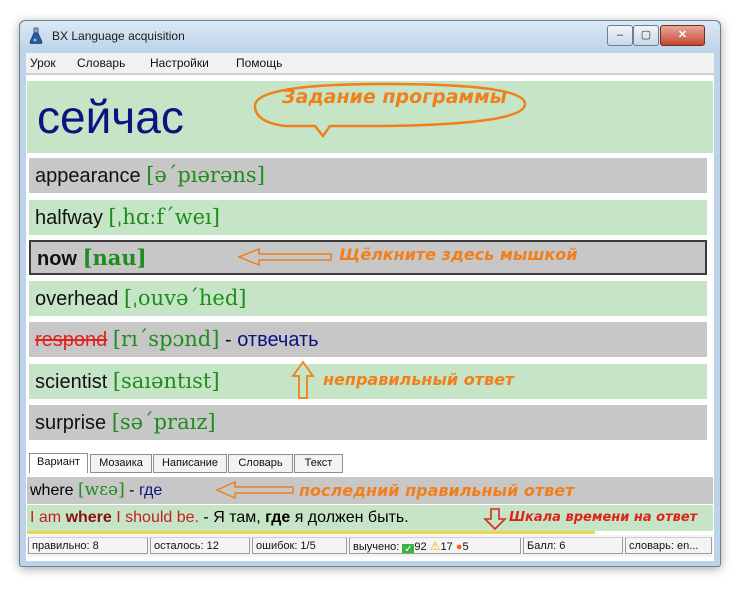 This screenshot has height=589, width=750. Describe the element at coordinates (299, 545) in the screenshot. I see `status-errors: ошибок: 1/5` at that location.